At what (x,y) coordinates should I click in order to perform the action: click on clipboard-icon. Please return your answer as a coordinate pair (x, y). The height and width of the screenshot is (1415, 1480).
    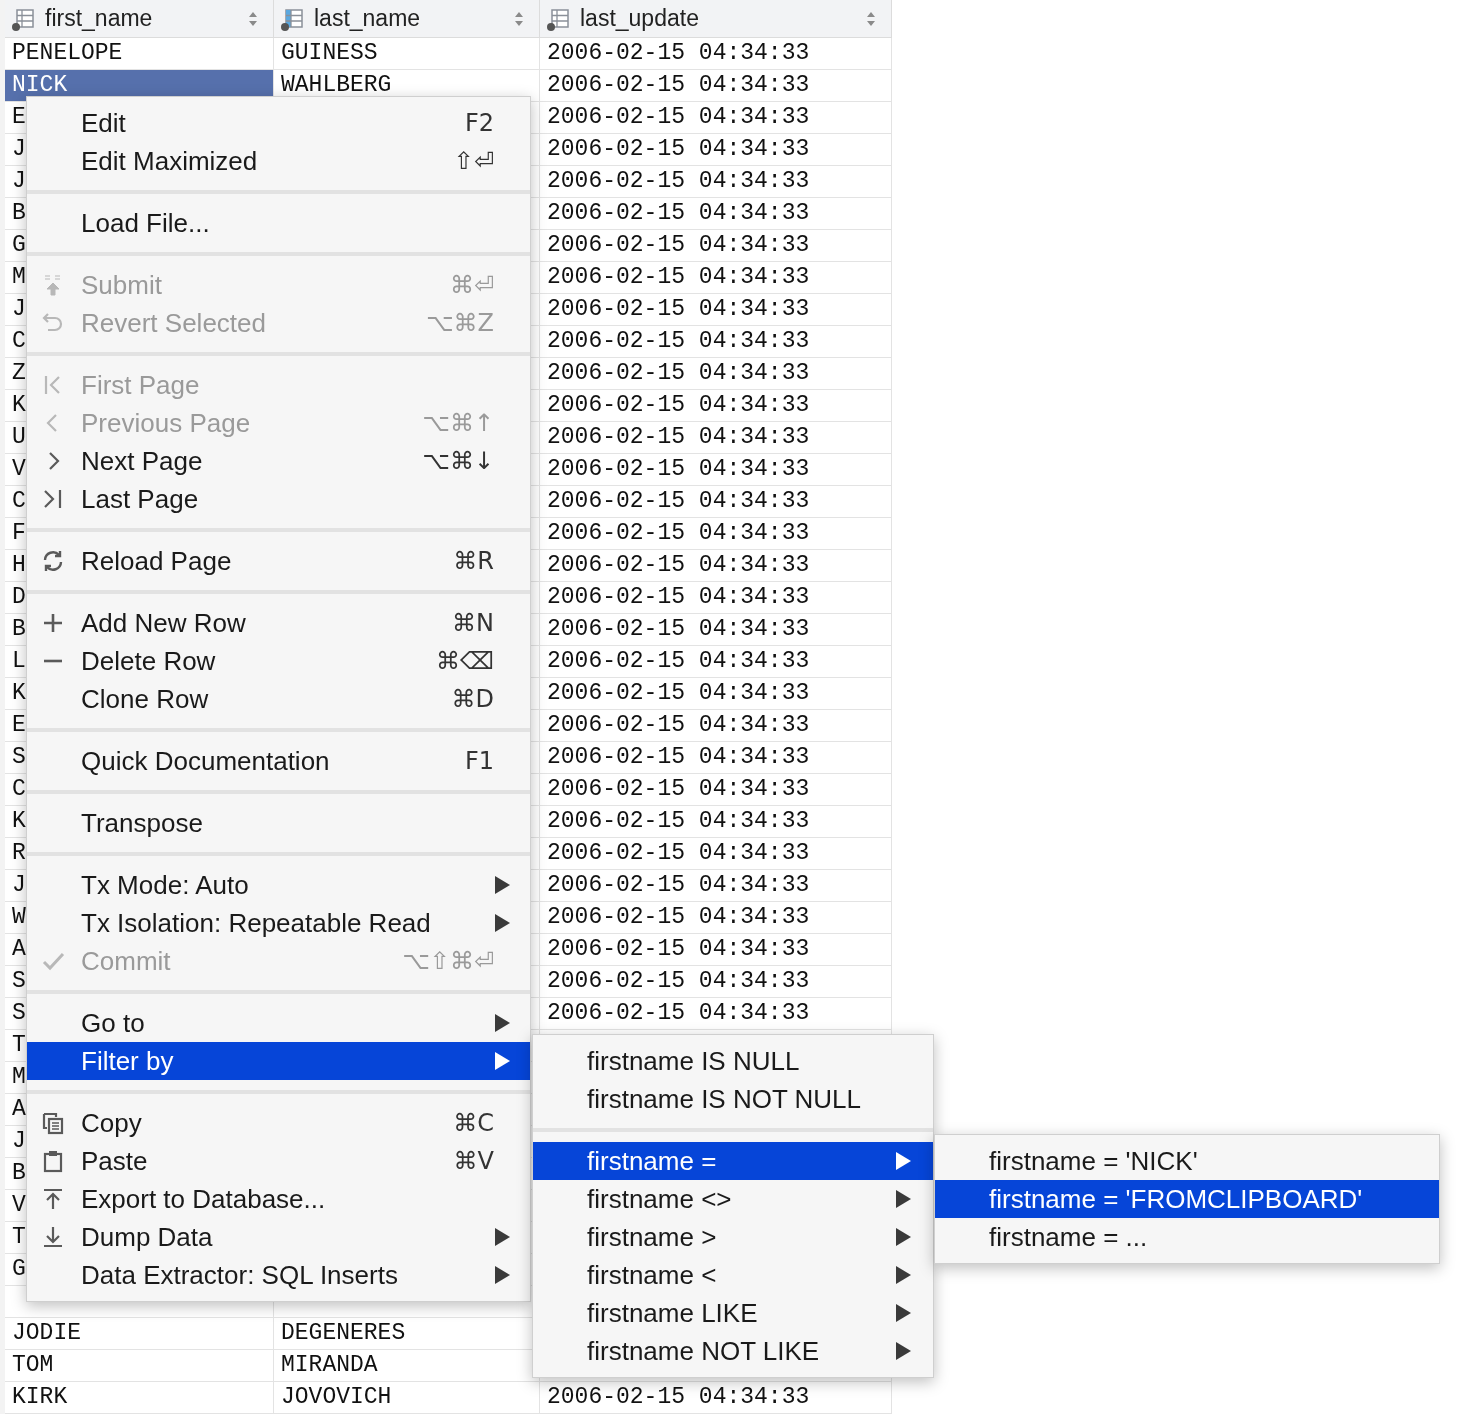
    Looking at the image, I should click on (53, 1161).